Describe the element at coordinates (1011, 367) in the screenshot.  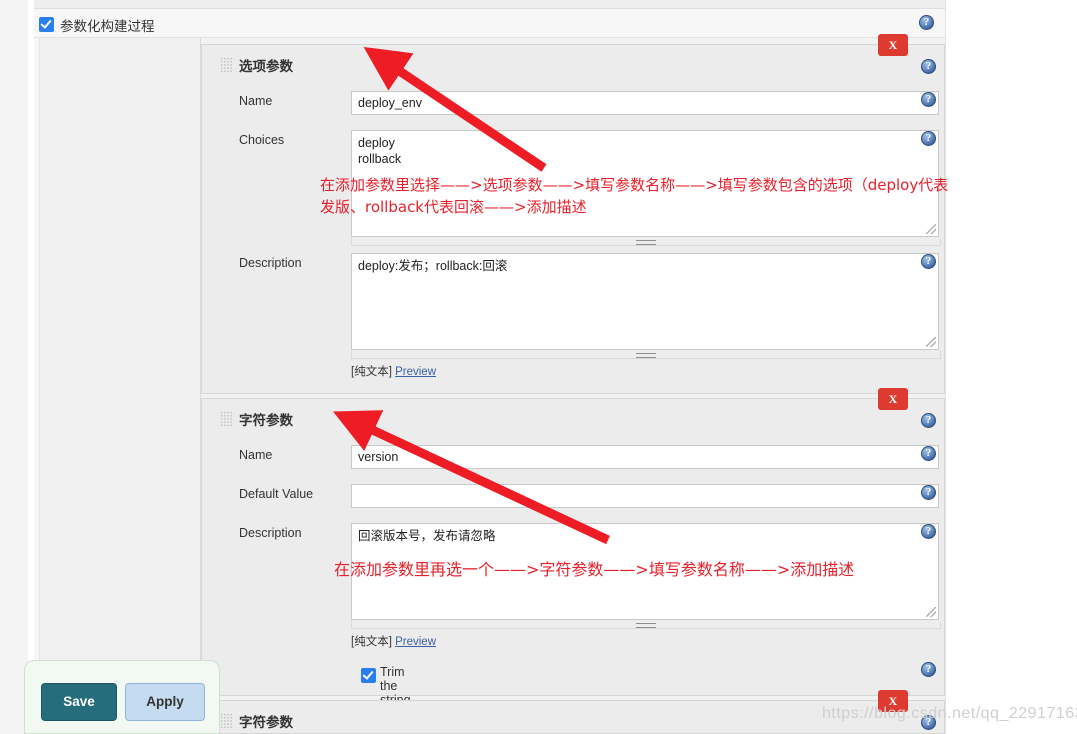
I see `page-right-margin` at that location.